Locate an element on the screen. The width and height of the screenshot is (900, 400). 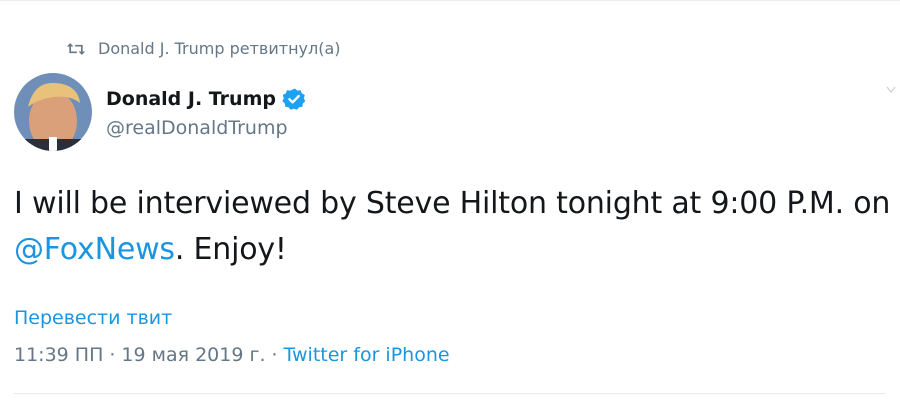
profile-photo is located at coordinates (53, 112).